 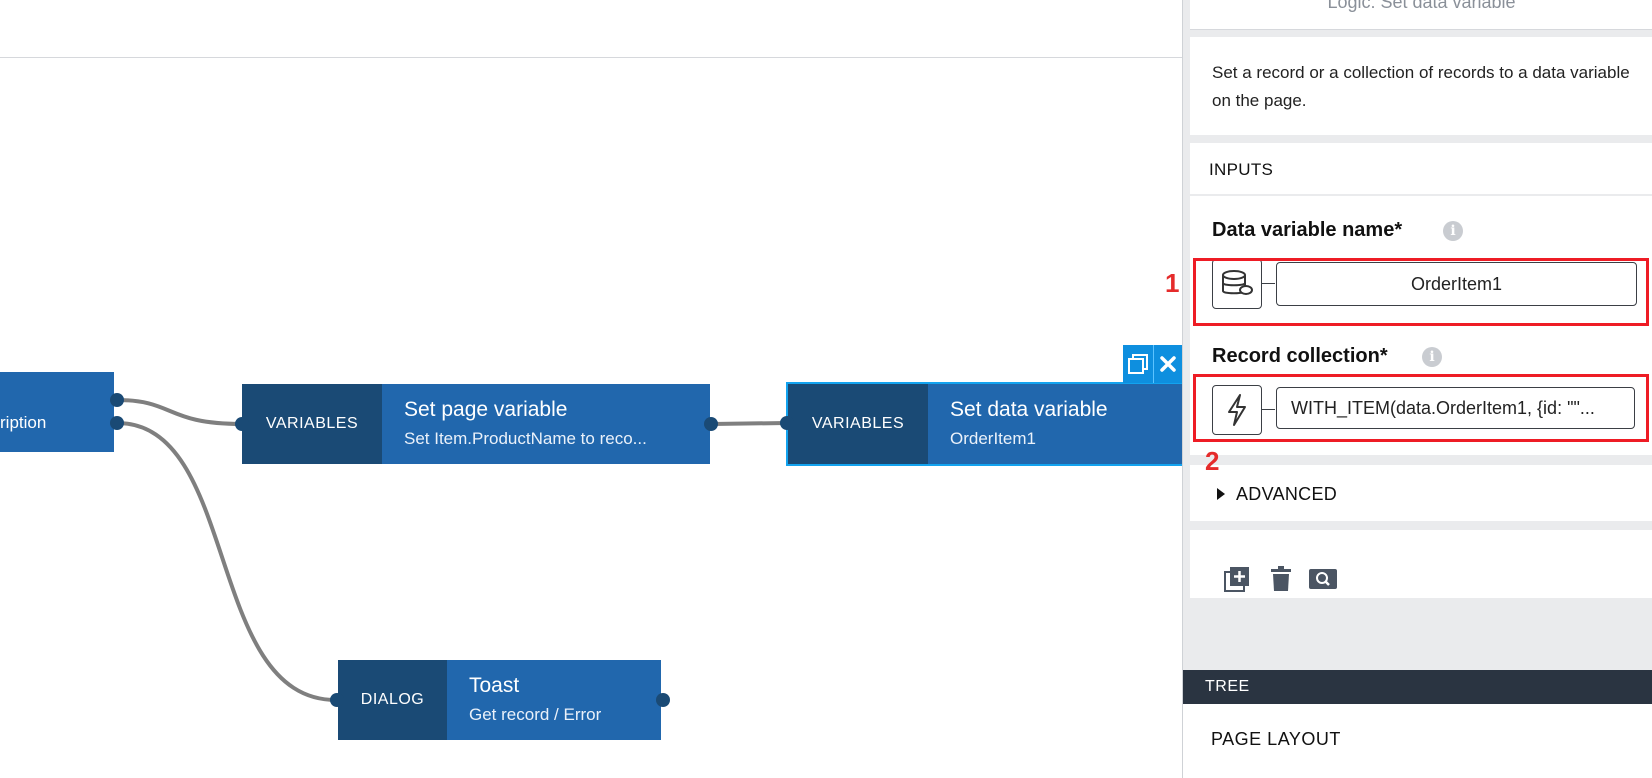 What do you see at coordinates (787, 423) in the screenshot?
I see `port-data-variable-in` at bounding box center [787, 423].